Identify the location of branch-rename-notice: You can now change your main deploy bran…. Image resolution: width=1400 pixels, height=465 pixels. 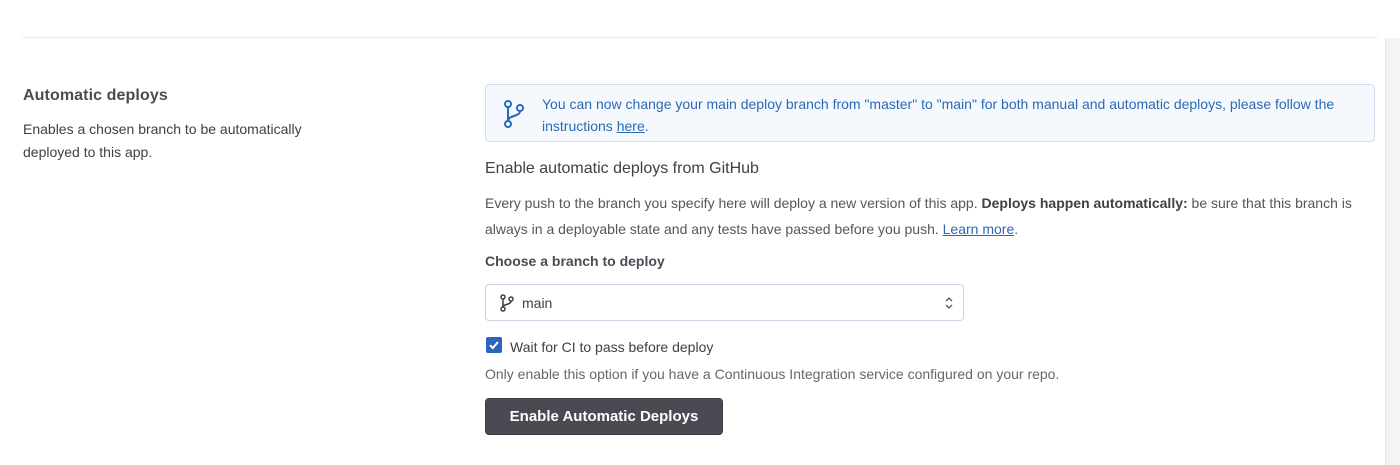
(930, 113).